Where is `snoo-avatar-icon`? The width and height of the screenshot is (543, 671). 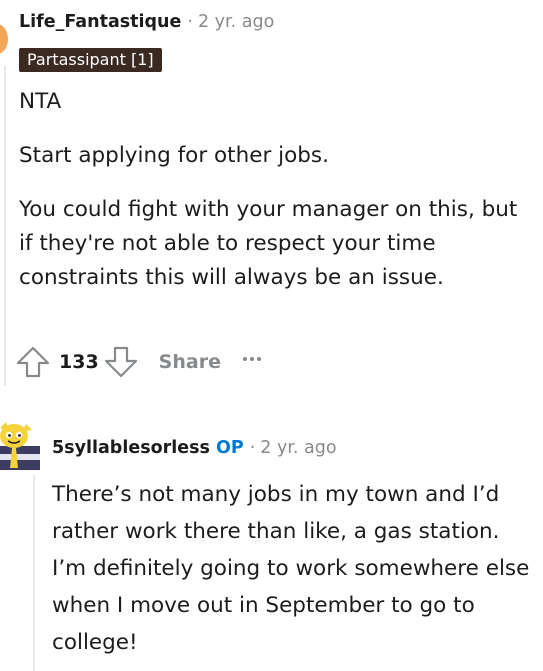 snoo-avatar-icon is located at coordinates (20, 445).